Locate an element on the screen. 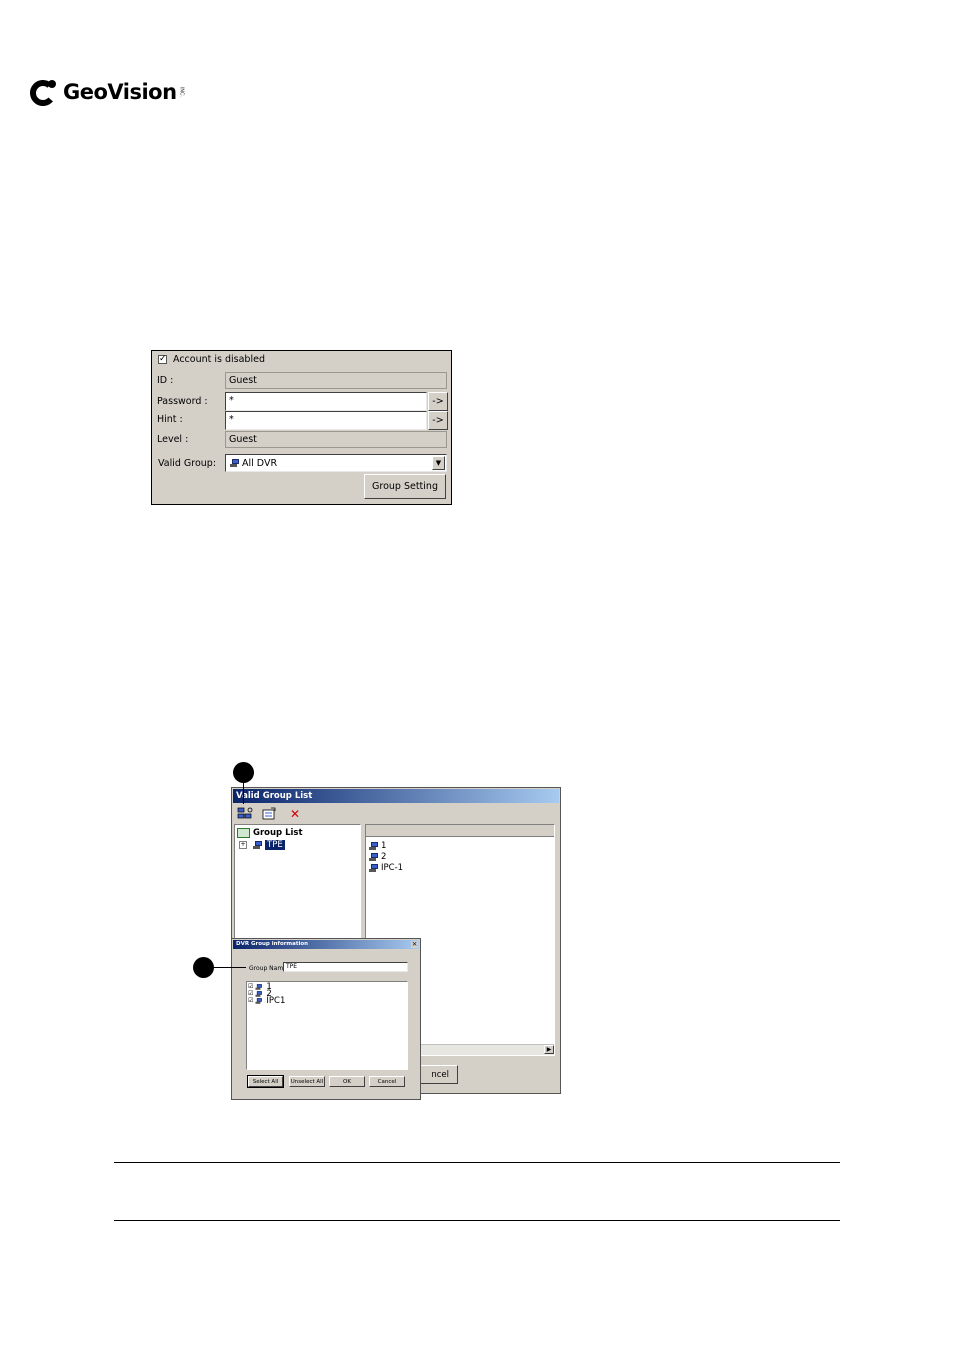 Image resolution: width=954 pixels, height=1350 pixels. ok-button: OK is located at coordinates (347, 1081).